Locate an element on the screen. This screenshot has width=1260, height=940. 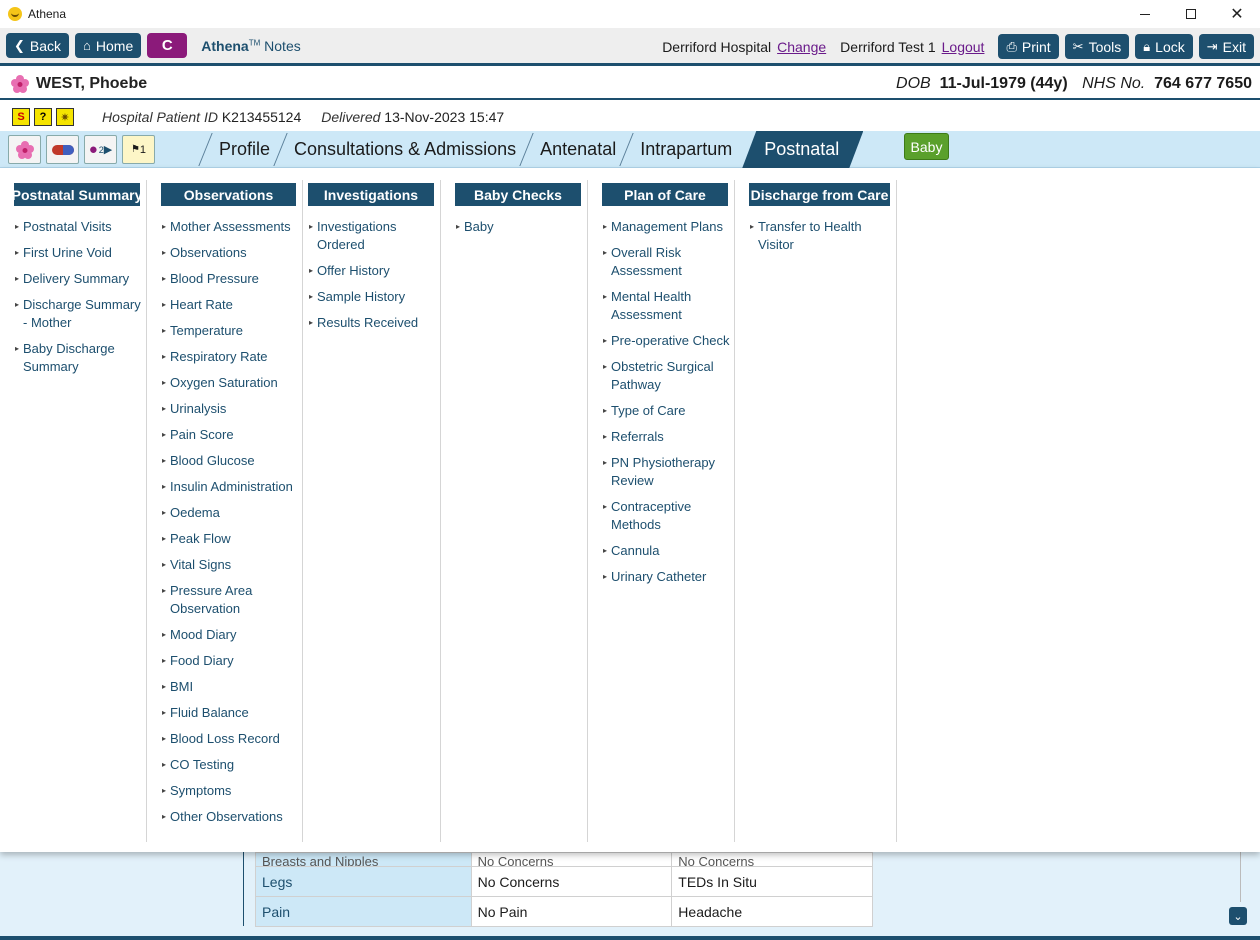
menu-item: Sample History is located at coordinates (374, 297).